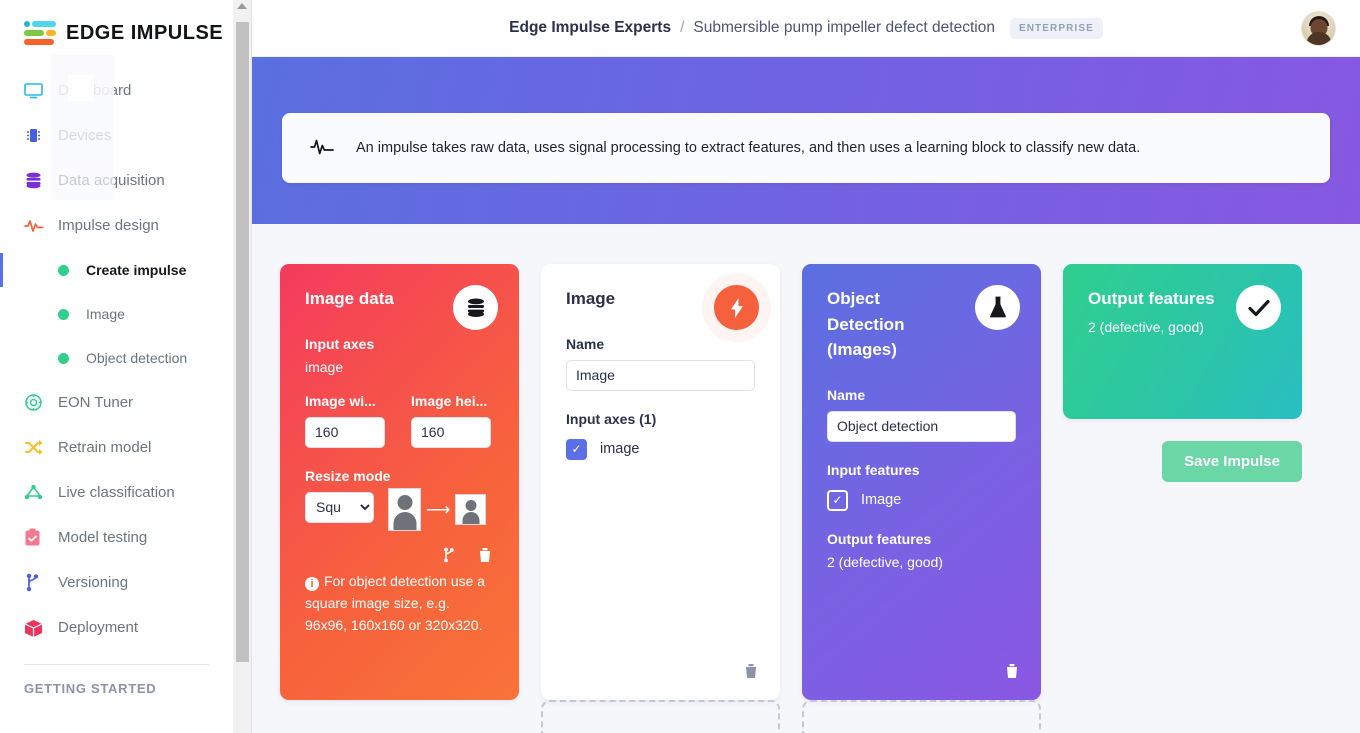  I want to click on sidebar-item-impulse-design: Impulse design, so click(116, 225).